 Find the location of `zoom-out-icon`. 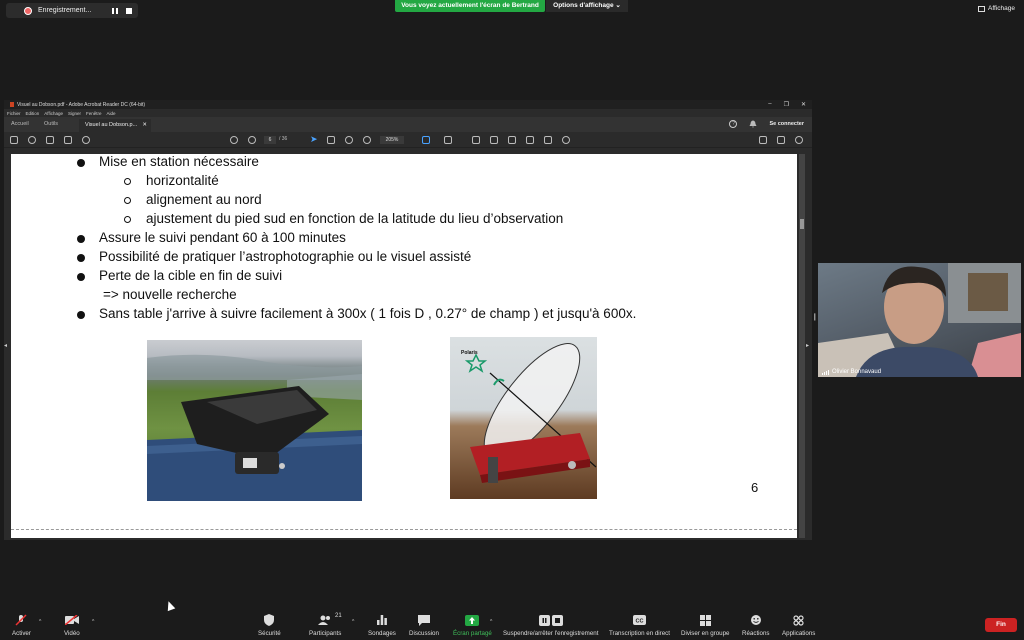

zoom-out-icon is located at coordinates (349, 140).